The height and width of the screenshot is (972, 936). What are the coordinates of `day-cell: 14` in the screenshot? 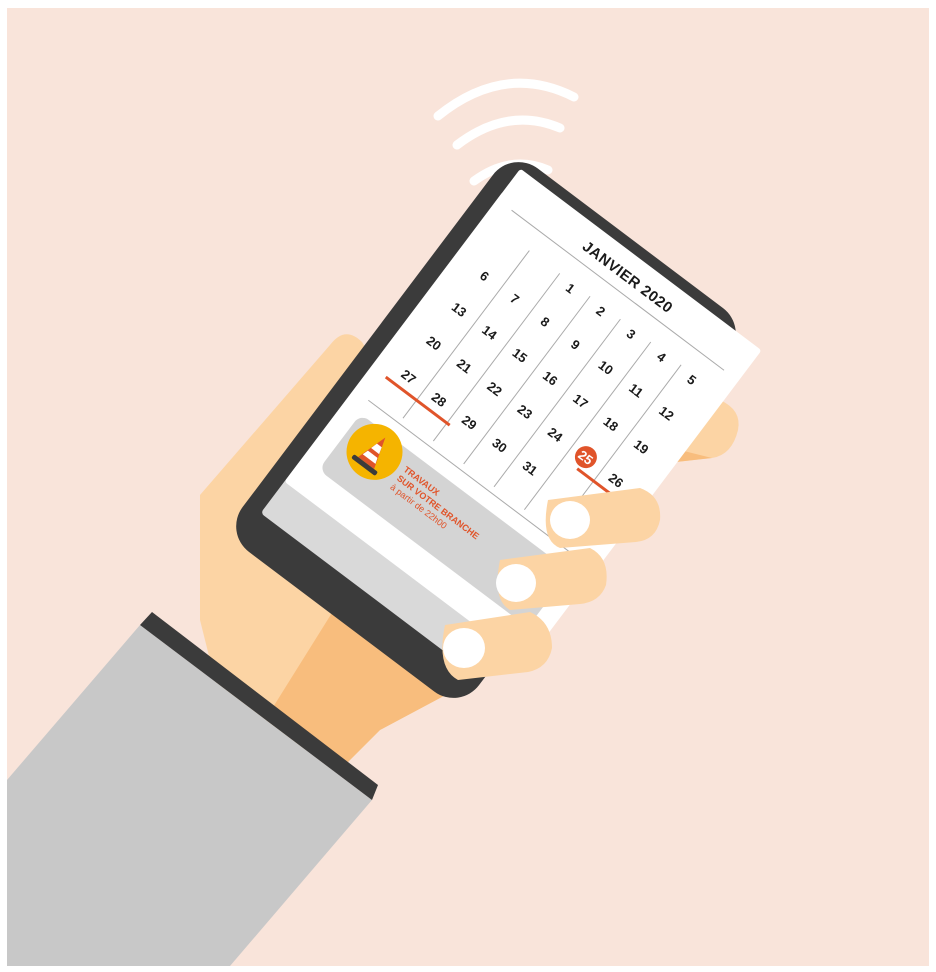 It's located at (490, 333).